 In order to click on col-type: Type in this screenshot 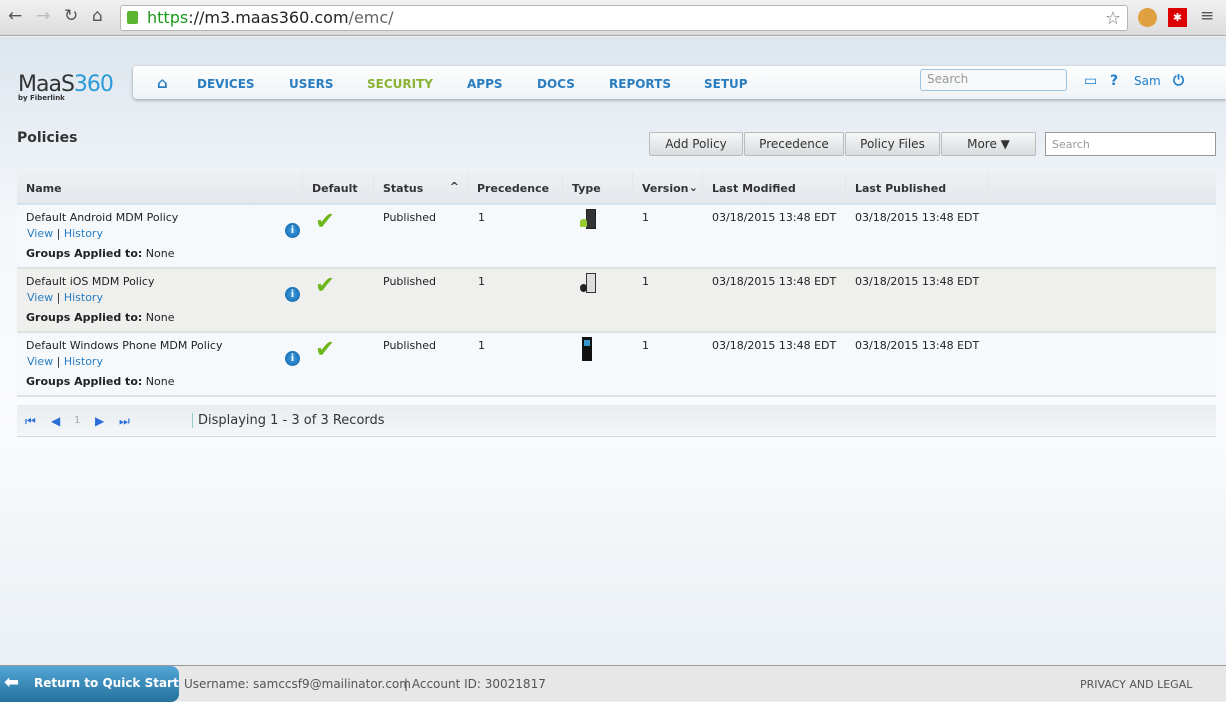, I will do `click(598, 188)`.